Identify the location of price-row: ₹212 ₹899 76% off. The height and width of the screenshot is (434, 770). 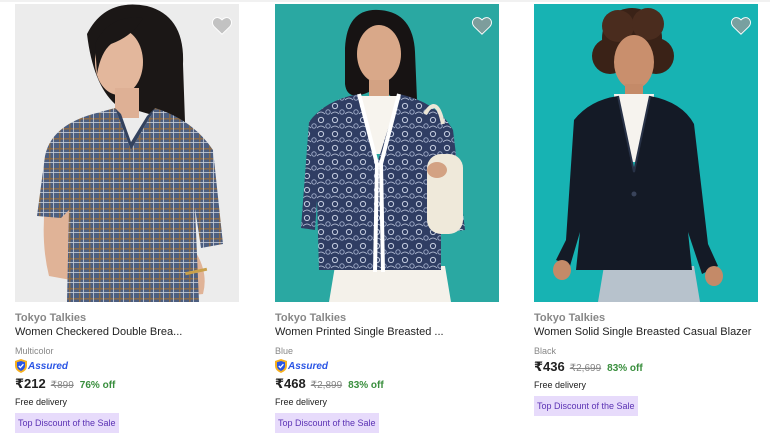
(65, 384).